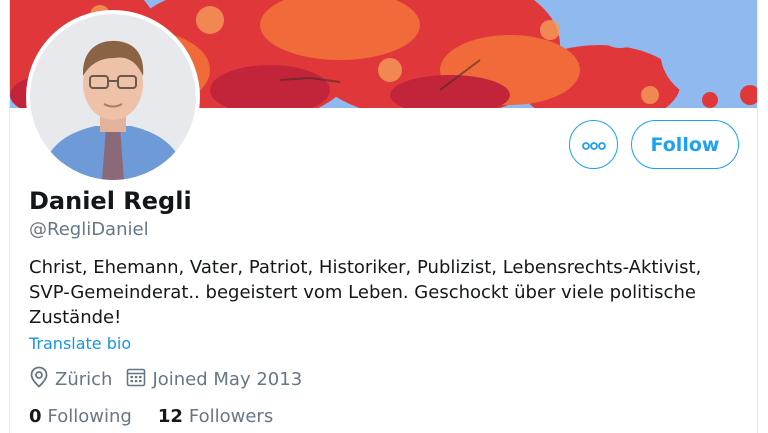  I want to click on location-item: Zürich, so click(70, 379).